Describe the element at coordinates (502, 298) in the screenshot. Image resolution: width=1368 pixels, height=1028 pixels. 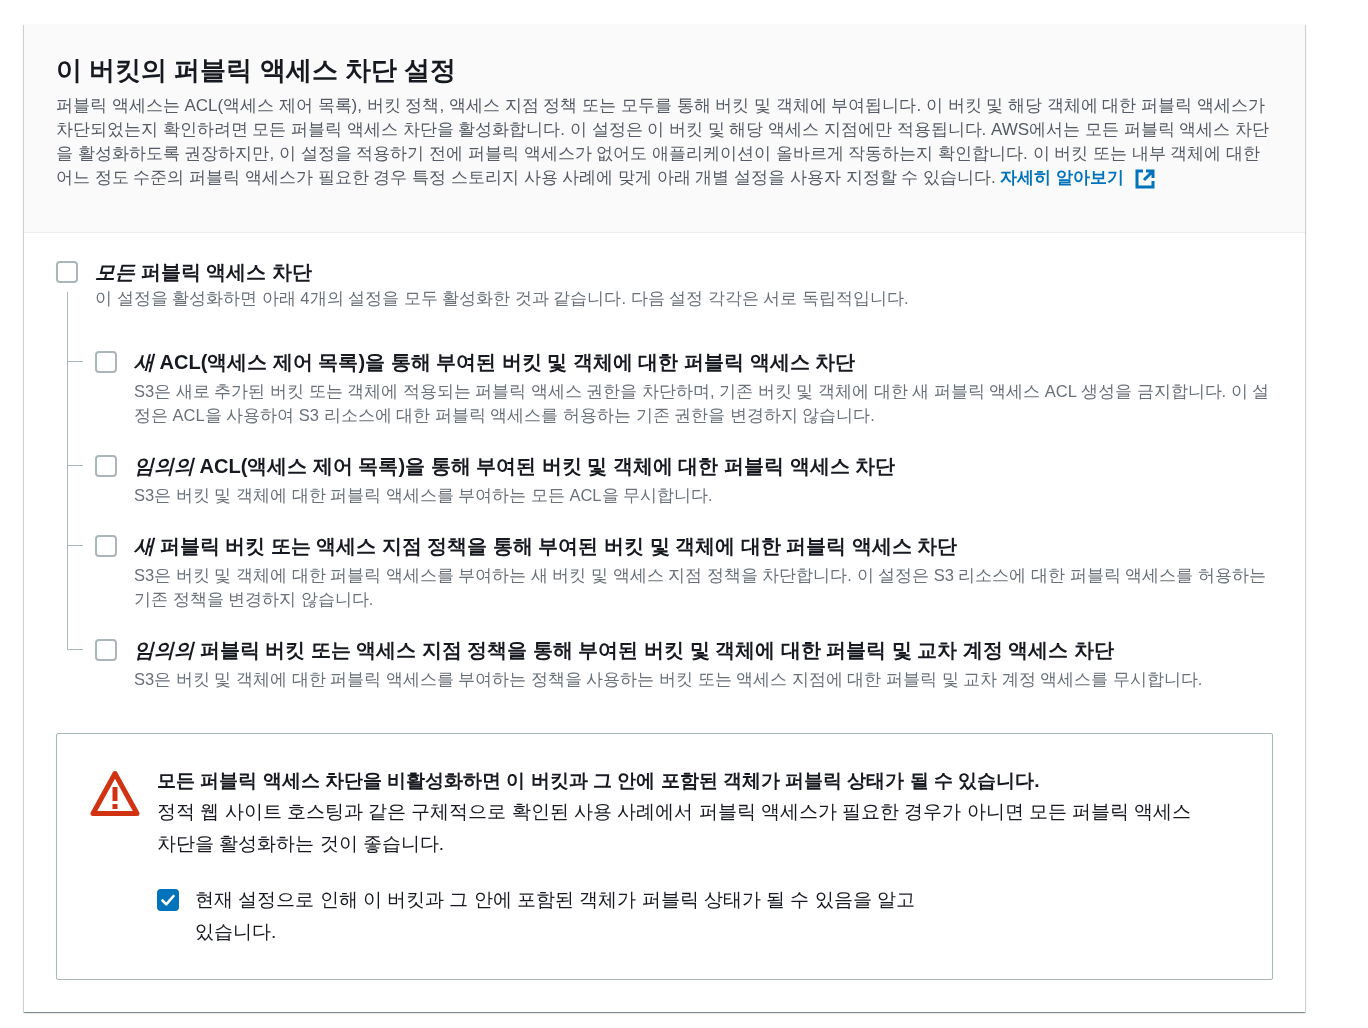
I see `option-description: 이 설정을 활성화하면 아래 4개의 설정을 모두 활성화한 것과 같습니다. 다음 설정 각각은 서로 독립적입니다.` at that location.